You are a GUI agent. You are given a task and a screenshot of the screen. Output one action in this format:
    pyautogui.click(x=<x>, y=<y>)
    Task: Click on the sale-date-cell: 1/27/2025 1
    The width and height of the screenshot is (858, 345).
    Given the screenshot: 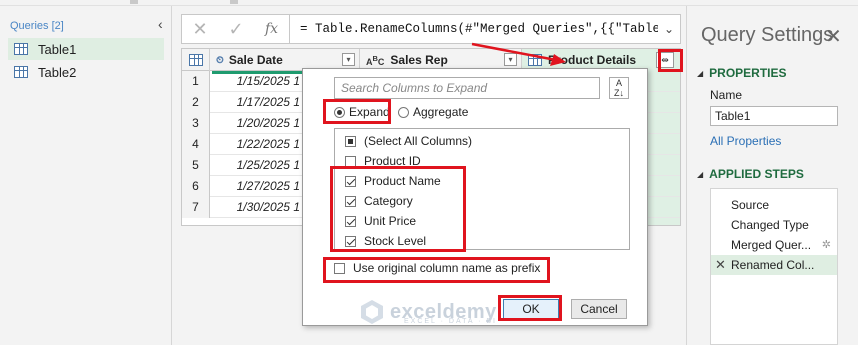 What is the action you would take?
    pyautogui.click(x=257, y=186)
    